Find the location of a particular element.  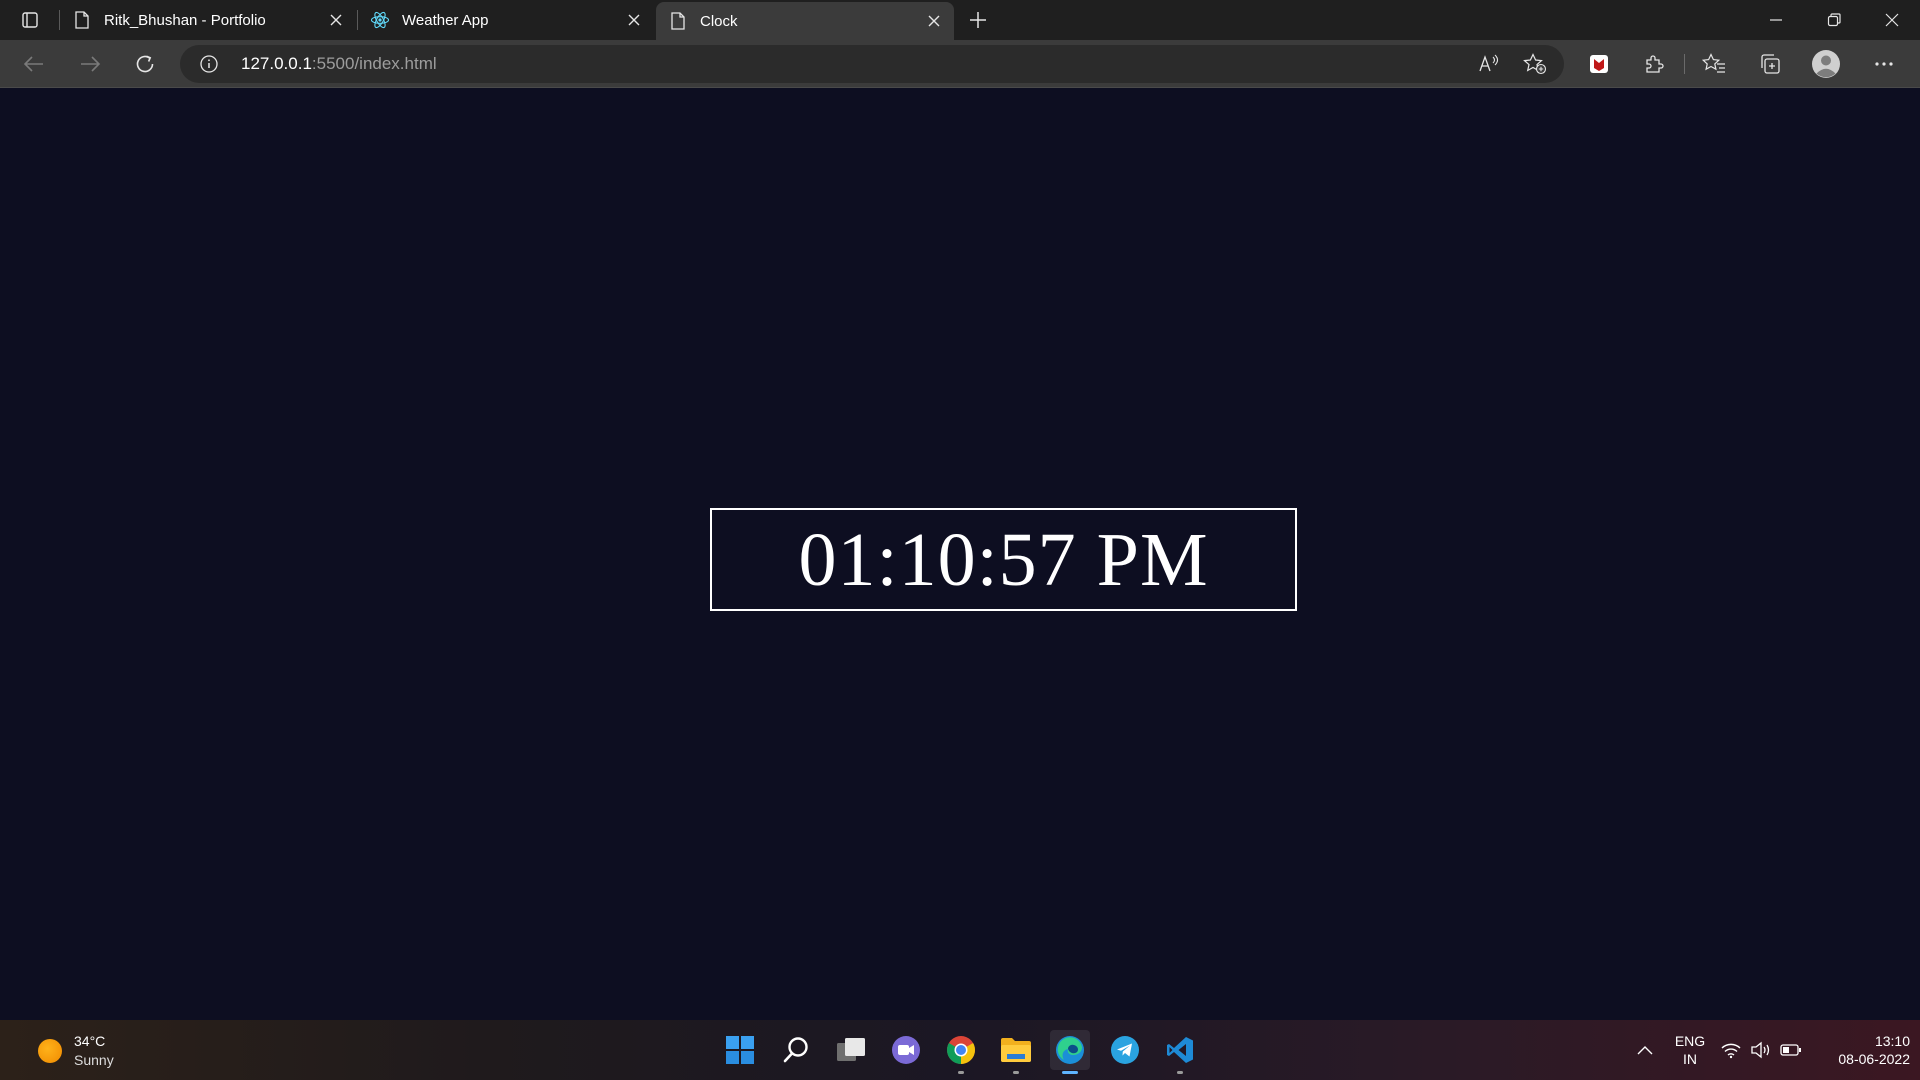

tab-actions-icon is located at coordinates (30, 20).